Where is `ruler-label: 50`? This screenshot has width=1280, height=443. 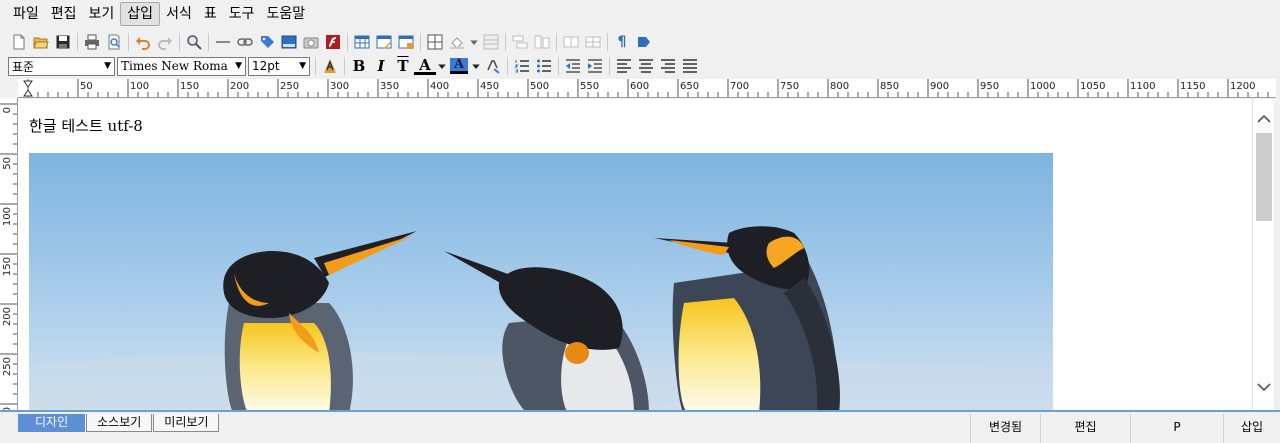
ruler-label: 50 is located at coordinates (7, 163).